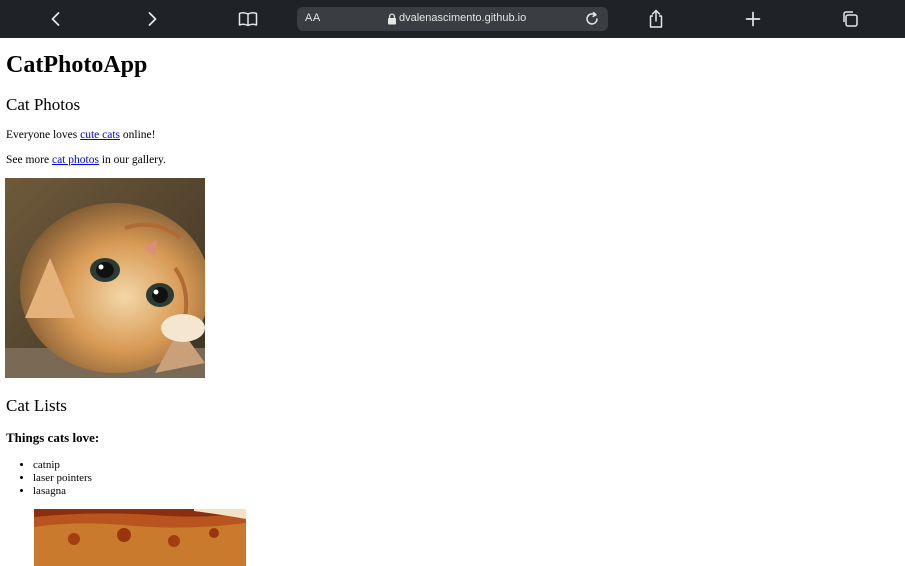 Image resolution: width=905 pixels, height=566 pixels. What do you see at coordinates (43, 135) in the screenshot?
I see `intro-text-start: Everyone loves` at bounding box center [43, 135].